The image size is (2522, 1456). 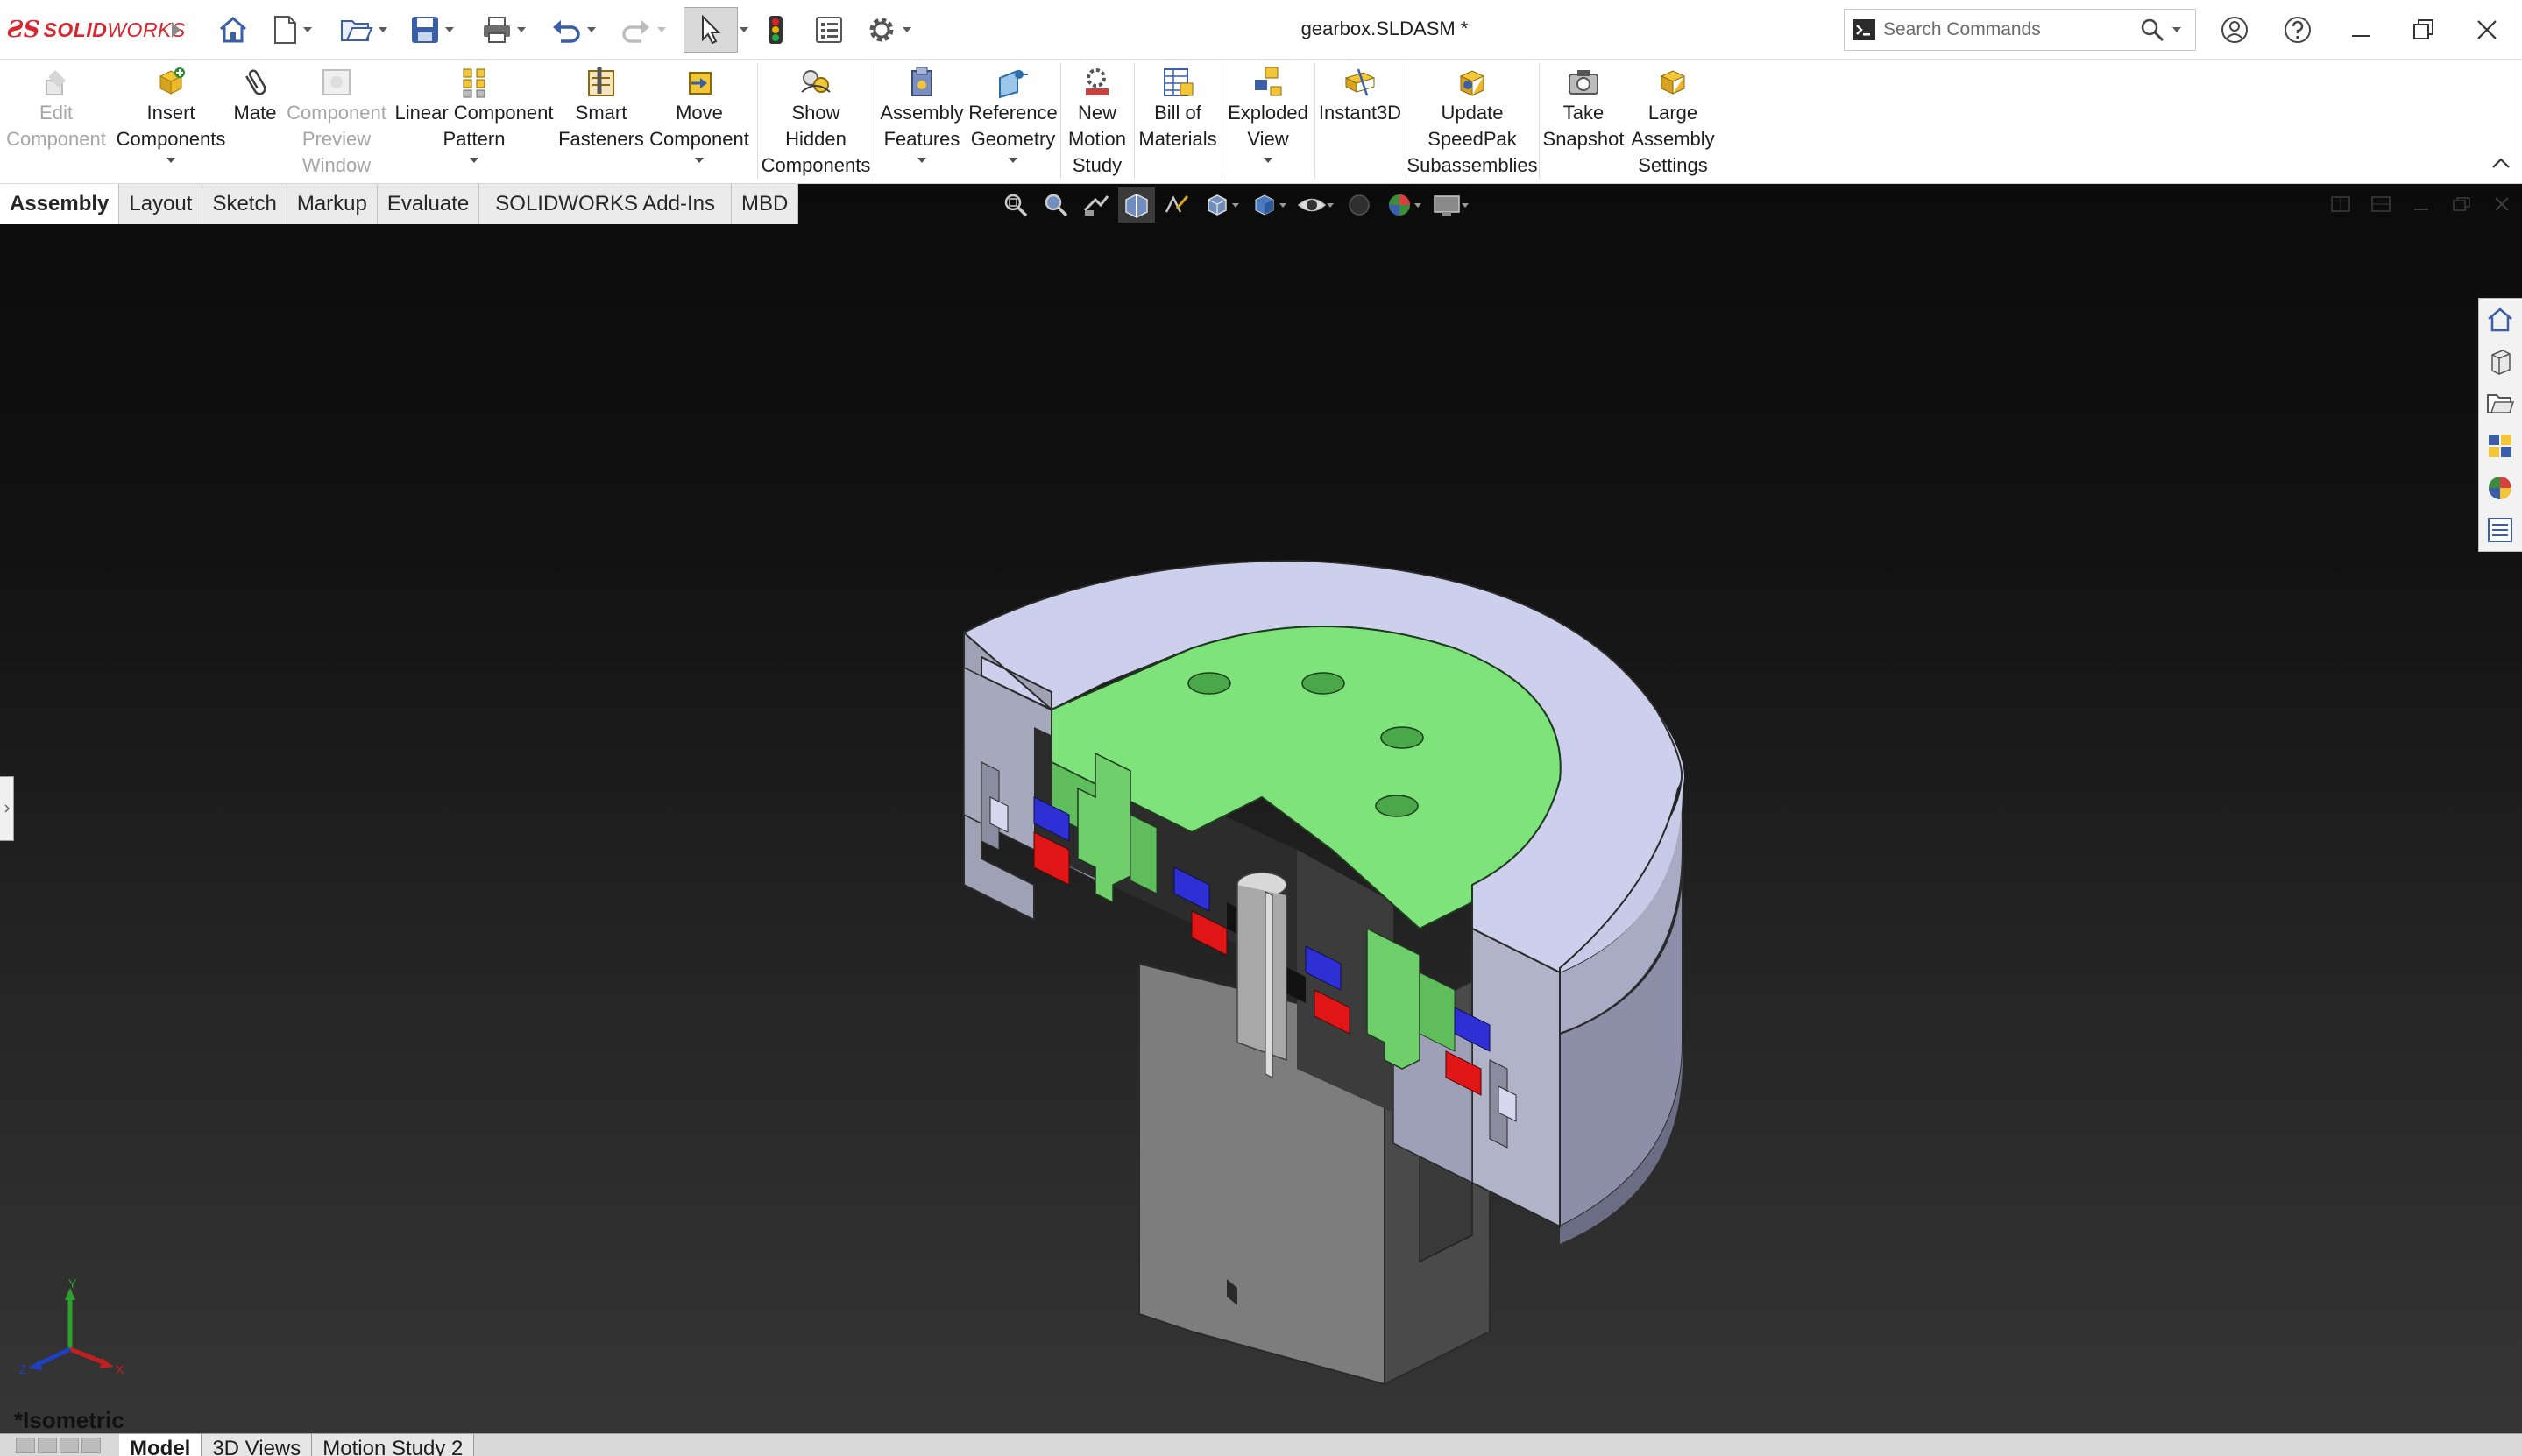 I want to click on large-assembly-settings-button: Large Assembly Settings, so click(x=1672, y=122).